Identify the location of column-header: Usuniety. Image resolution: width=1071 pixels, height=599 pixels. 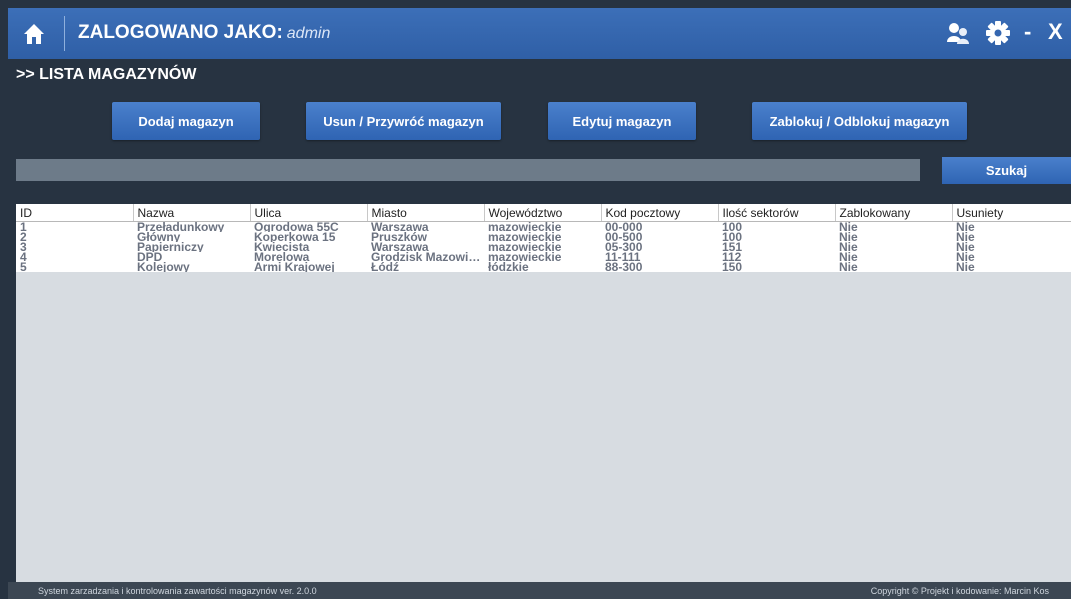
(1011, 213).